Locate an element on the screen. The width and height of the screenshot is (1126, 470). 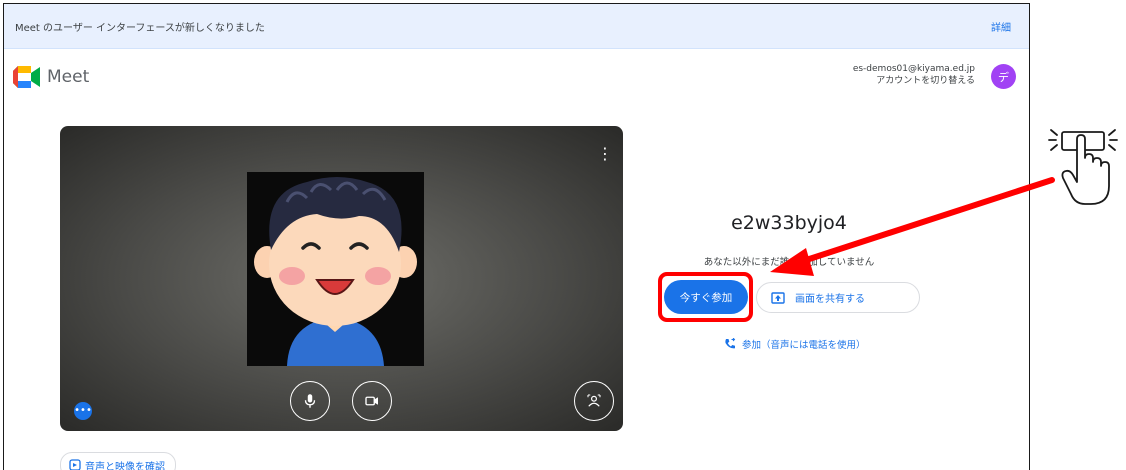
mic-icon is located at coordinates (310, 401).